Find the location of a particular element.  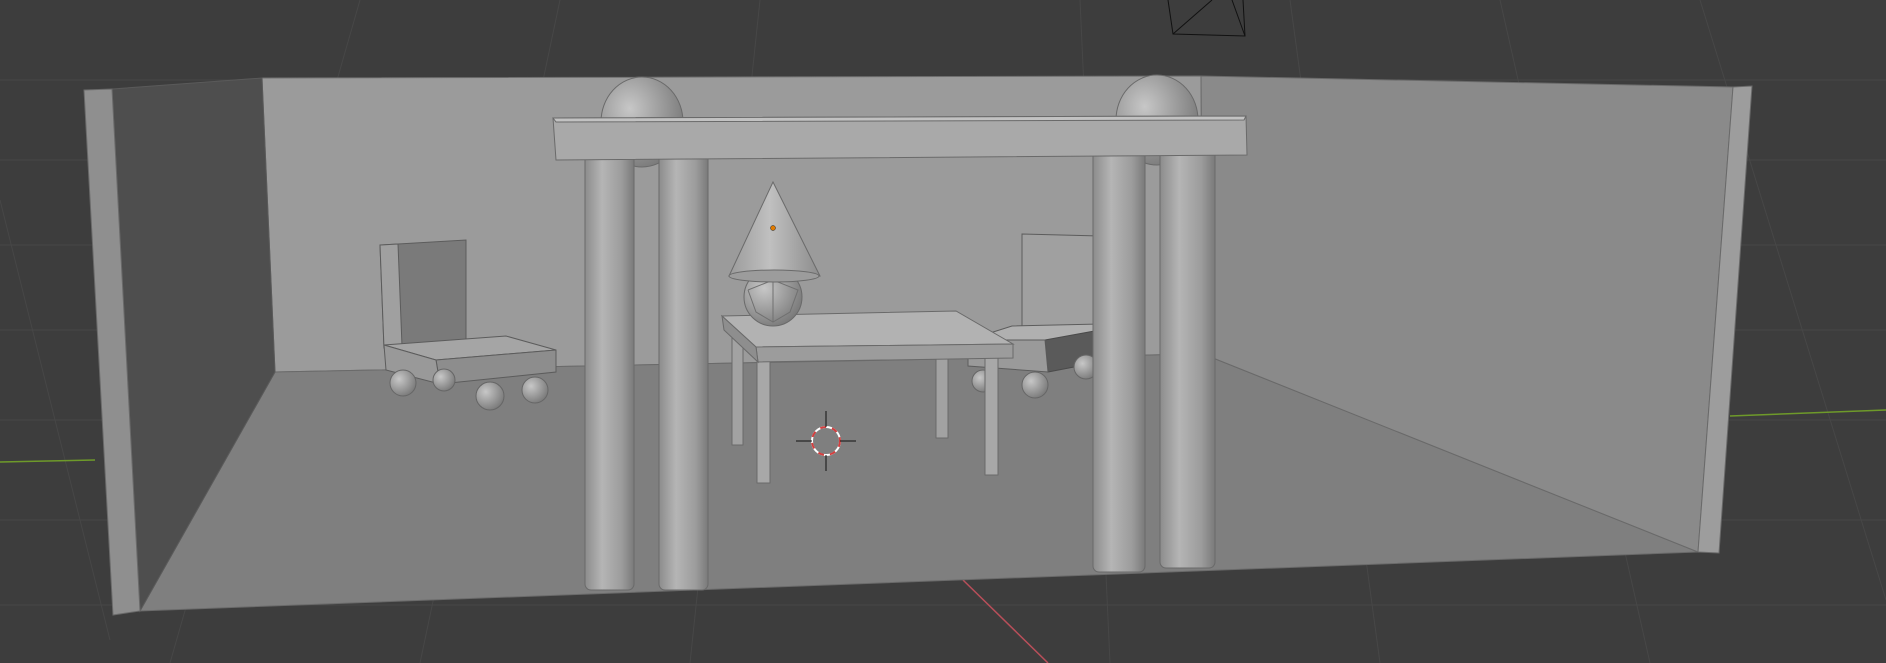

y-axis-line-right is located at coordinates (1807, 413).